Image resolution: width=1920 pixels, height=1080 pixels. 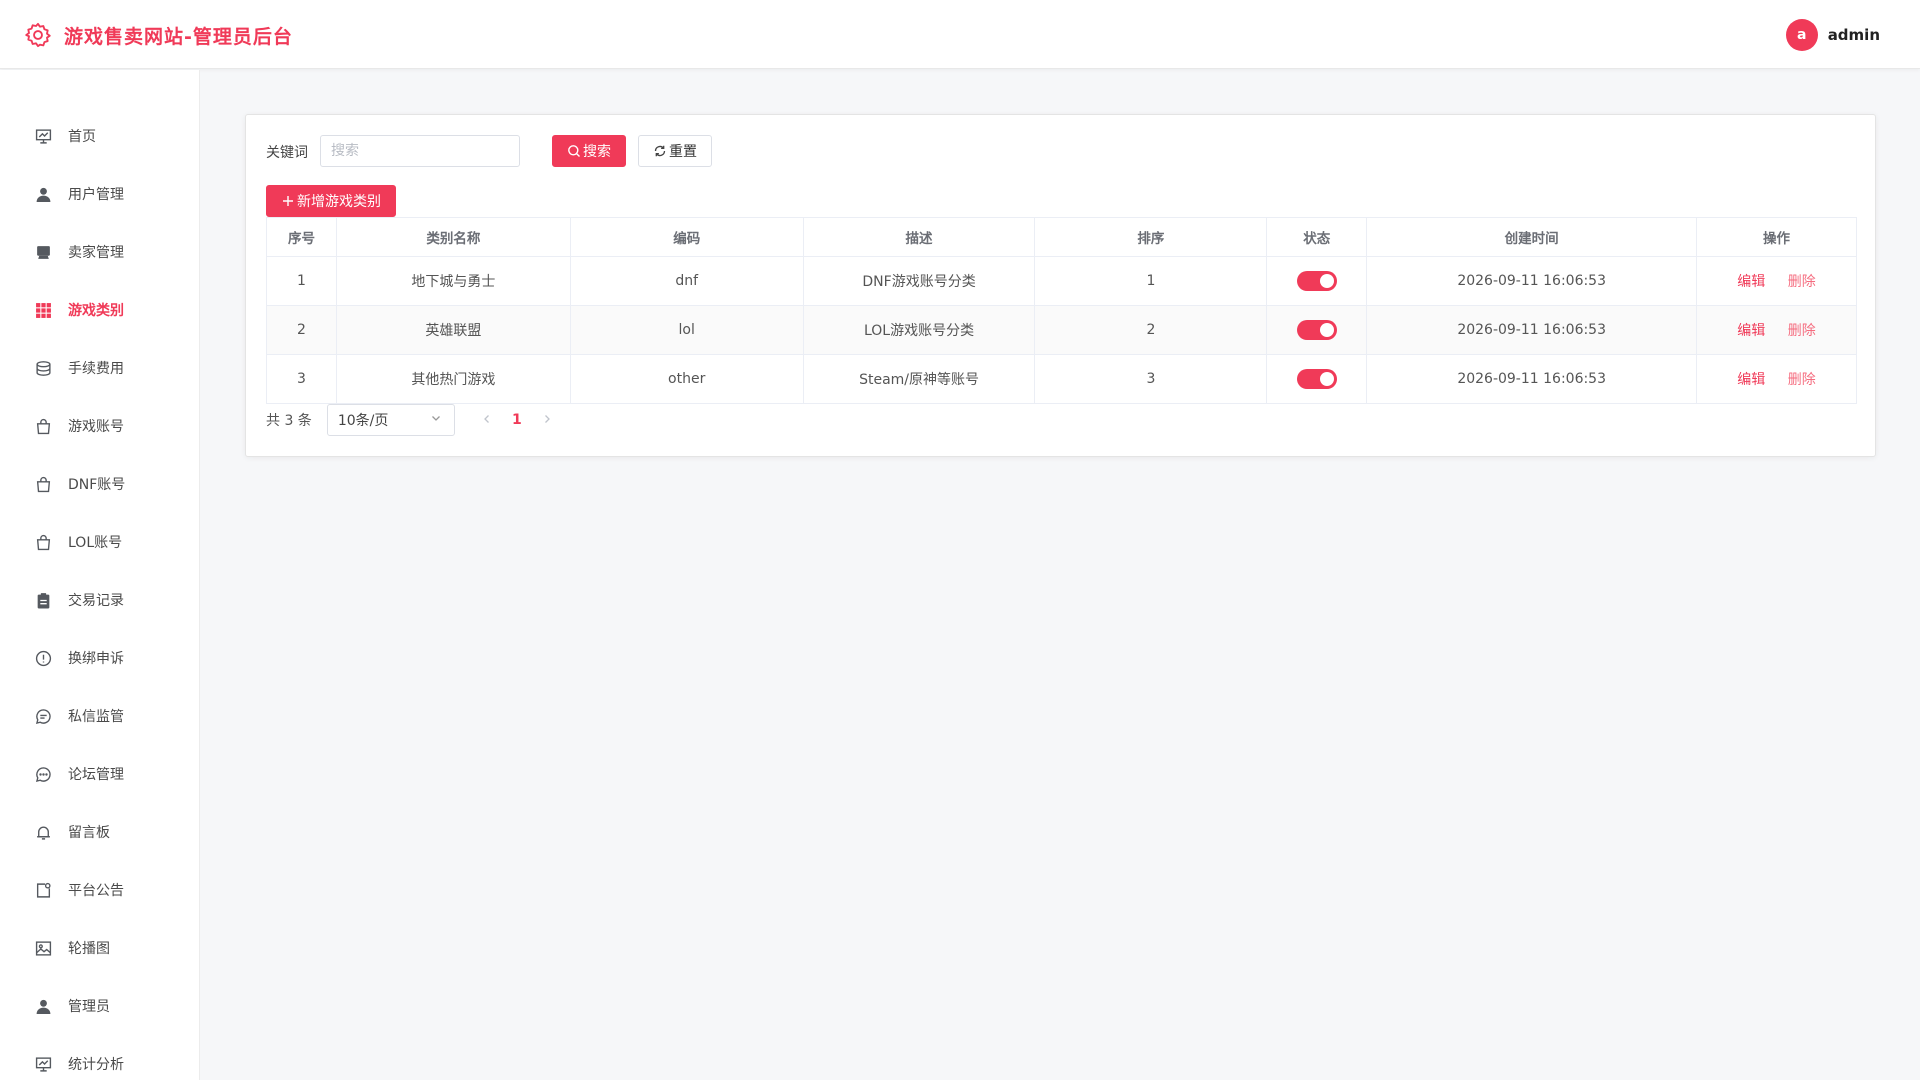 I want to click on cell-code: dnf, so click(x=686, y=281).